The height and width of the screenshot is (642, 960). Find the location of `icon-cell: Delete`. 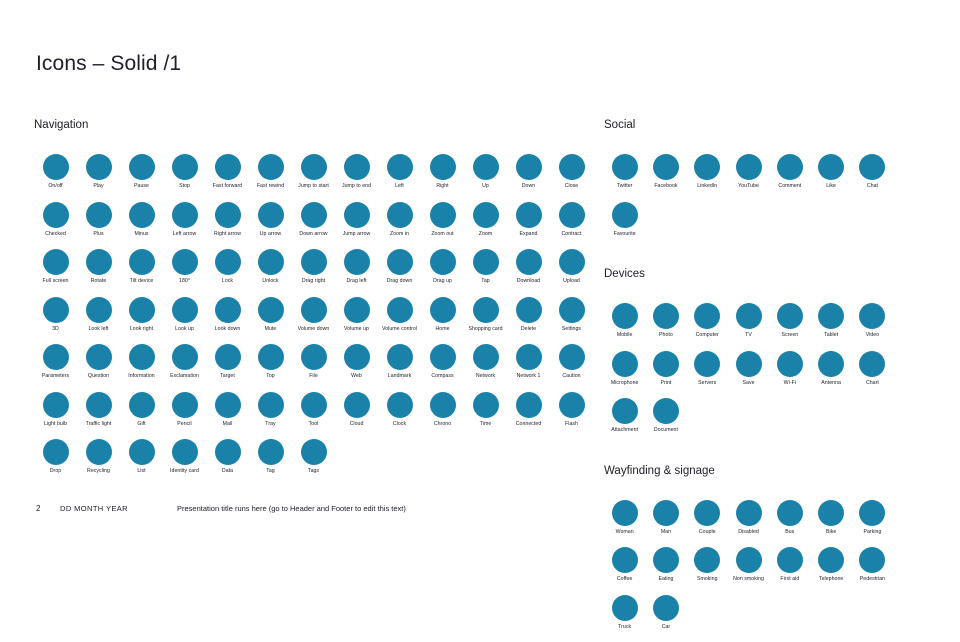

icon-cell: Delete is located at coordinates (528, 321).